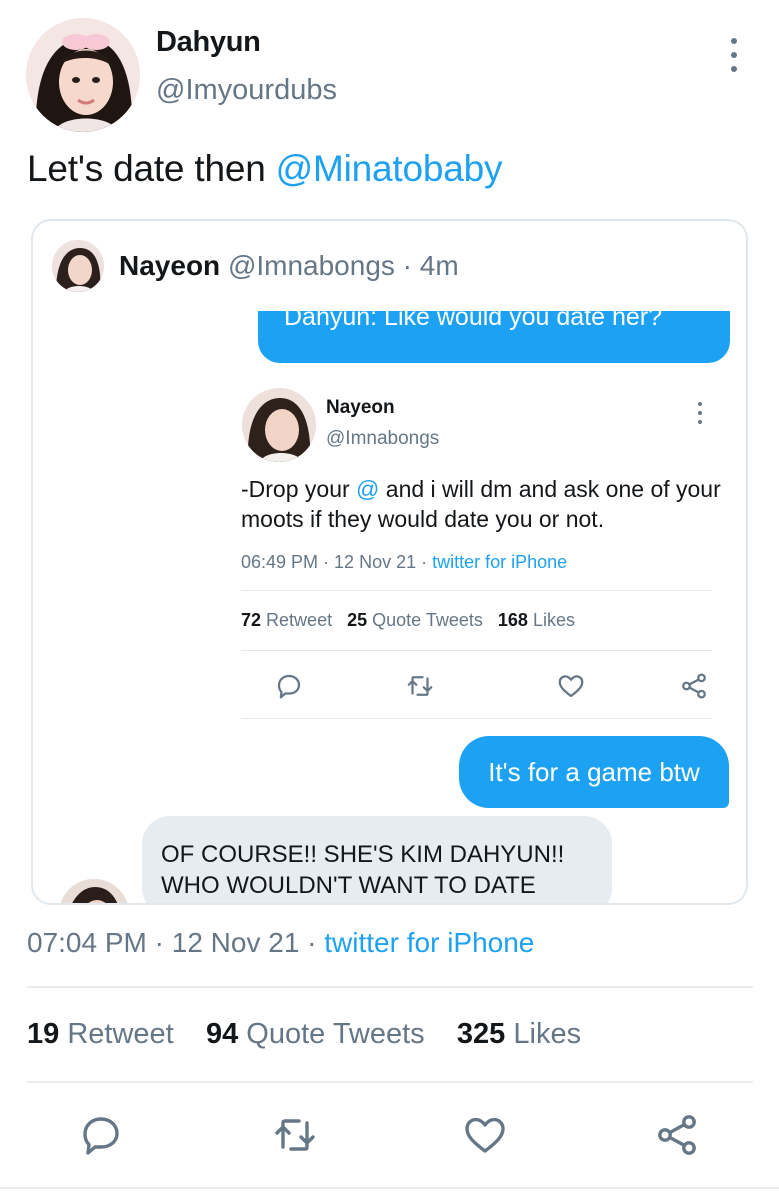 The height and width of the screenshot is (1200, 779). What do you see at coordinates (547, 1034) in the screenshot?
I see `likes-label: Likes` at bounding box center [547, 1034].